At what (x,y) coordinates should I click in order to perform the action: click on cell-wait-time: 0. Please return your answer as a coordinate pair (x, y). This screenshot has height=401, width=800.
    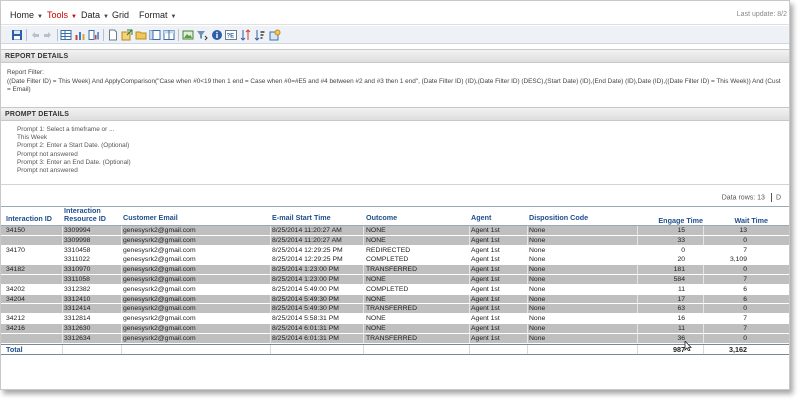
    Looking at the image, I should click on (745, 270).